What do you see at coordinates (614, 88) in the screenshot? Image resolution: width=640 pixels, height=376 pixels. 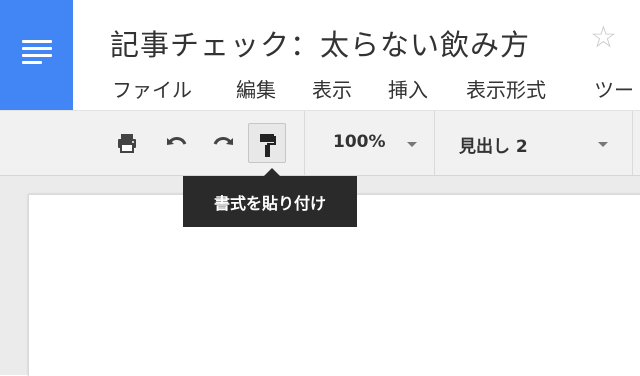 I see `menu-tools: ツー` at bounding box center [614, 88].